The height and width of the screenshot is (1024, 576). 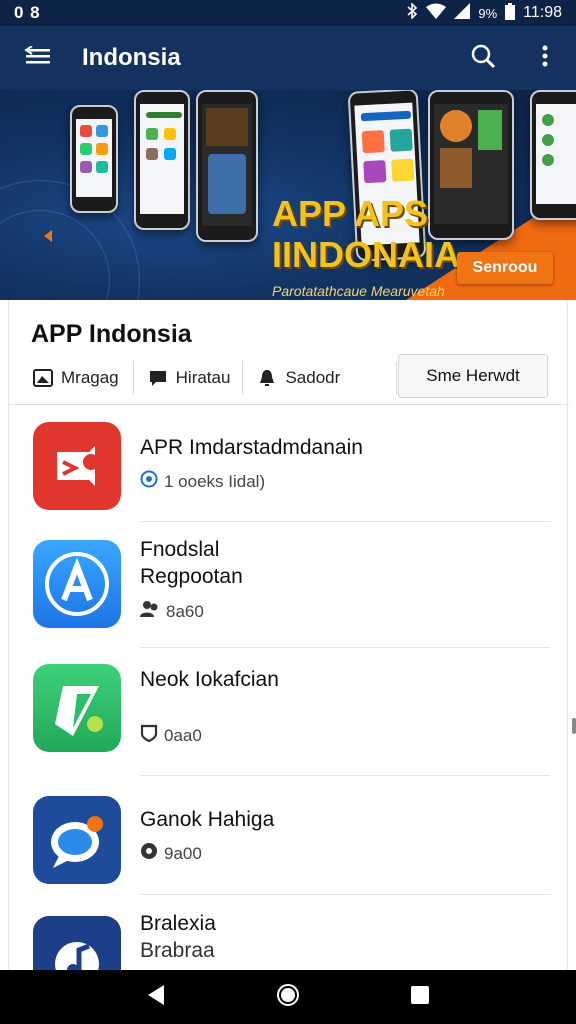 I want to click on app-bar-title: Indonsia, so click(x=131, y=57).